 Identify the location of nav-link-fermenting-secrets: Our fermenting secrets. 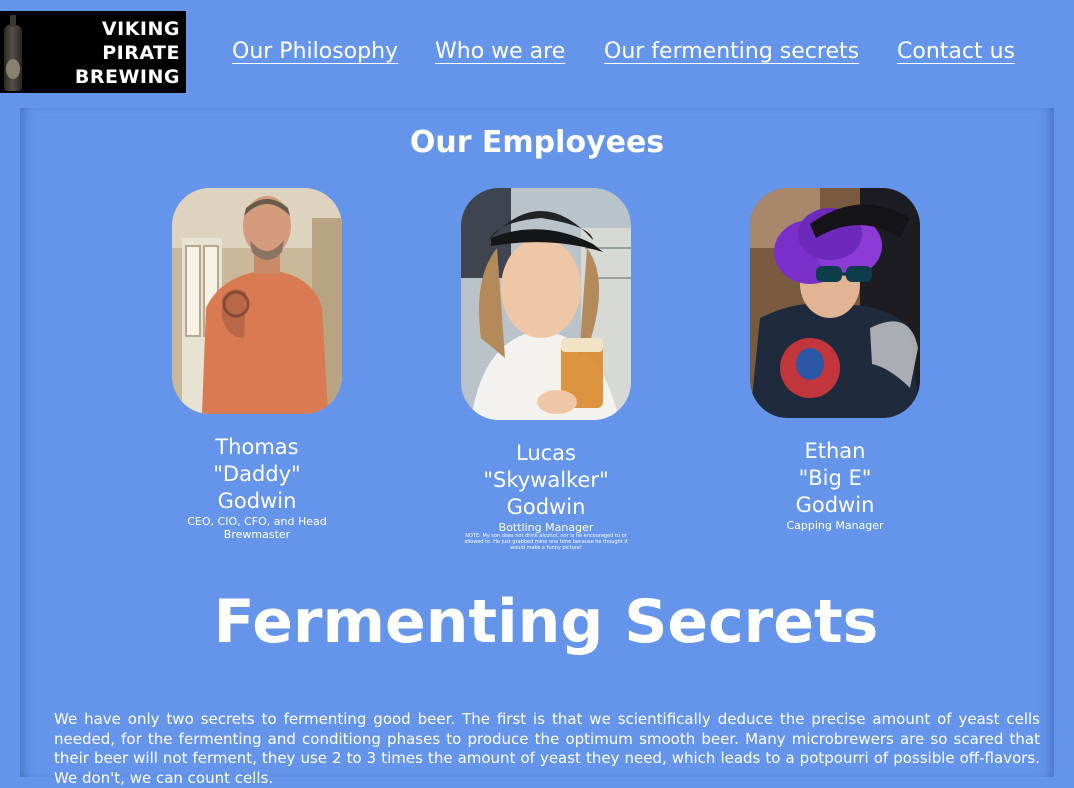
(731, 52).